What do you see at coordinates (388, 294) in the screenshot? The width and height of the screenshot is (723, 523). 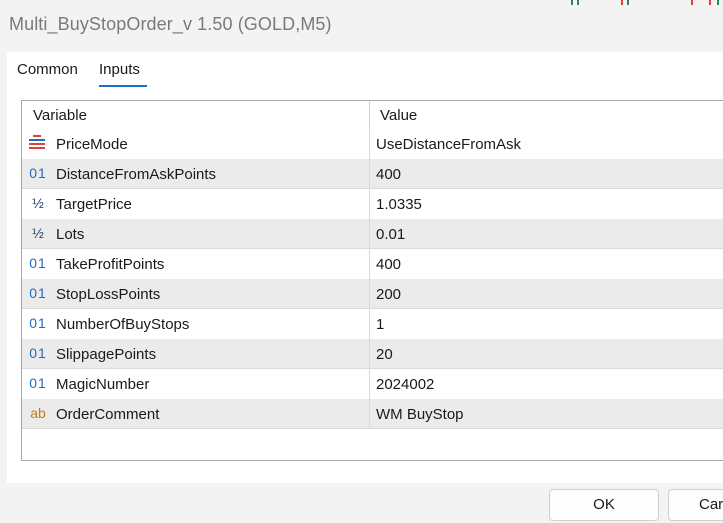 I see `value-cell: 200` at bounding box center [388, 294].